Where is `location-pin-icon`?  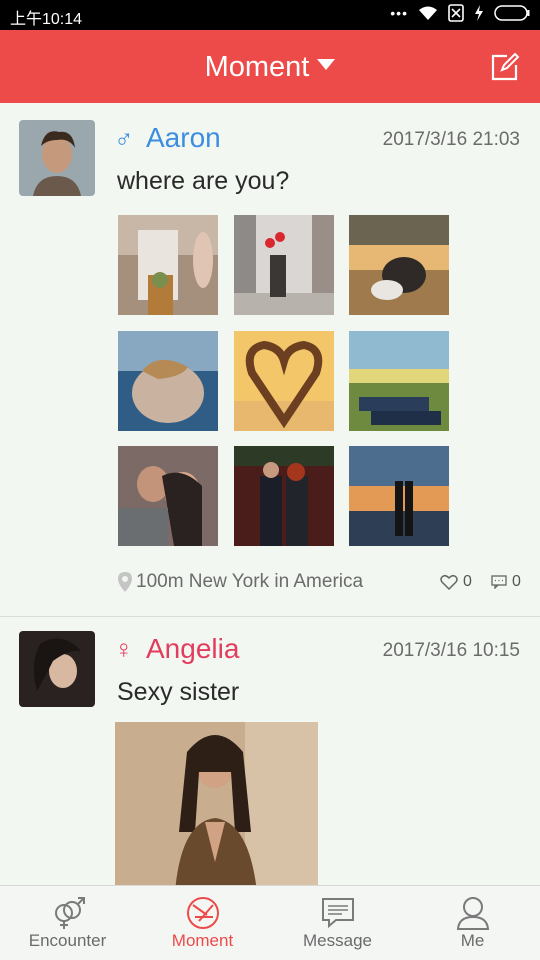
location-pin-icon is located at coordinates (125, 582).